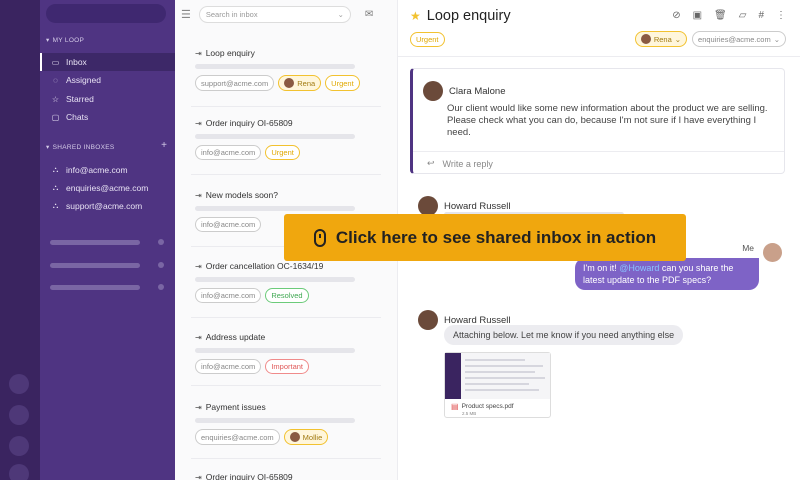 The height and width of the screenshot is (480, 800). Describe the element at coordinates (306, 437) in the screenshot. I see `assignee-tag: Mollie` at that location.